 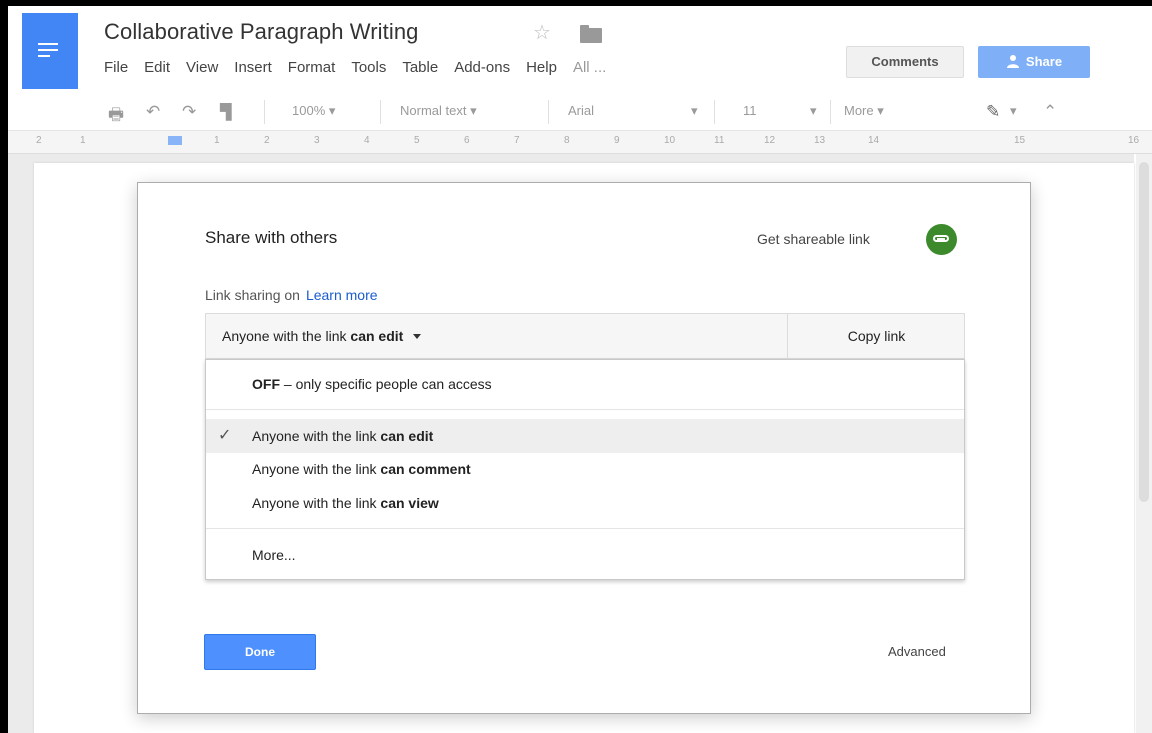 What do you see at coordinates (50, 51) in the screenshot?
I see `docs-logo-icon` at bounding box center [50, 51].